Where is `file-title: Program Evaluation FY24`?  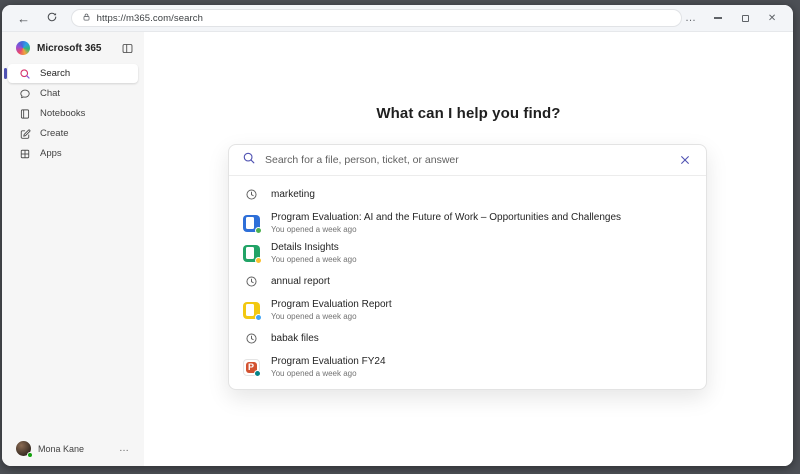 file-title: Program Evaluation FY24 is located at coordinates (328, 362).